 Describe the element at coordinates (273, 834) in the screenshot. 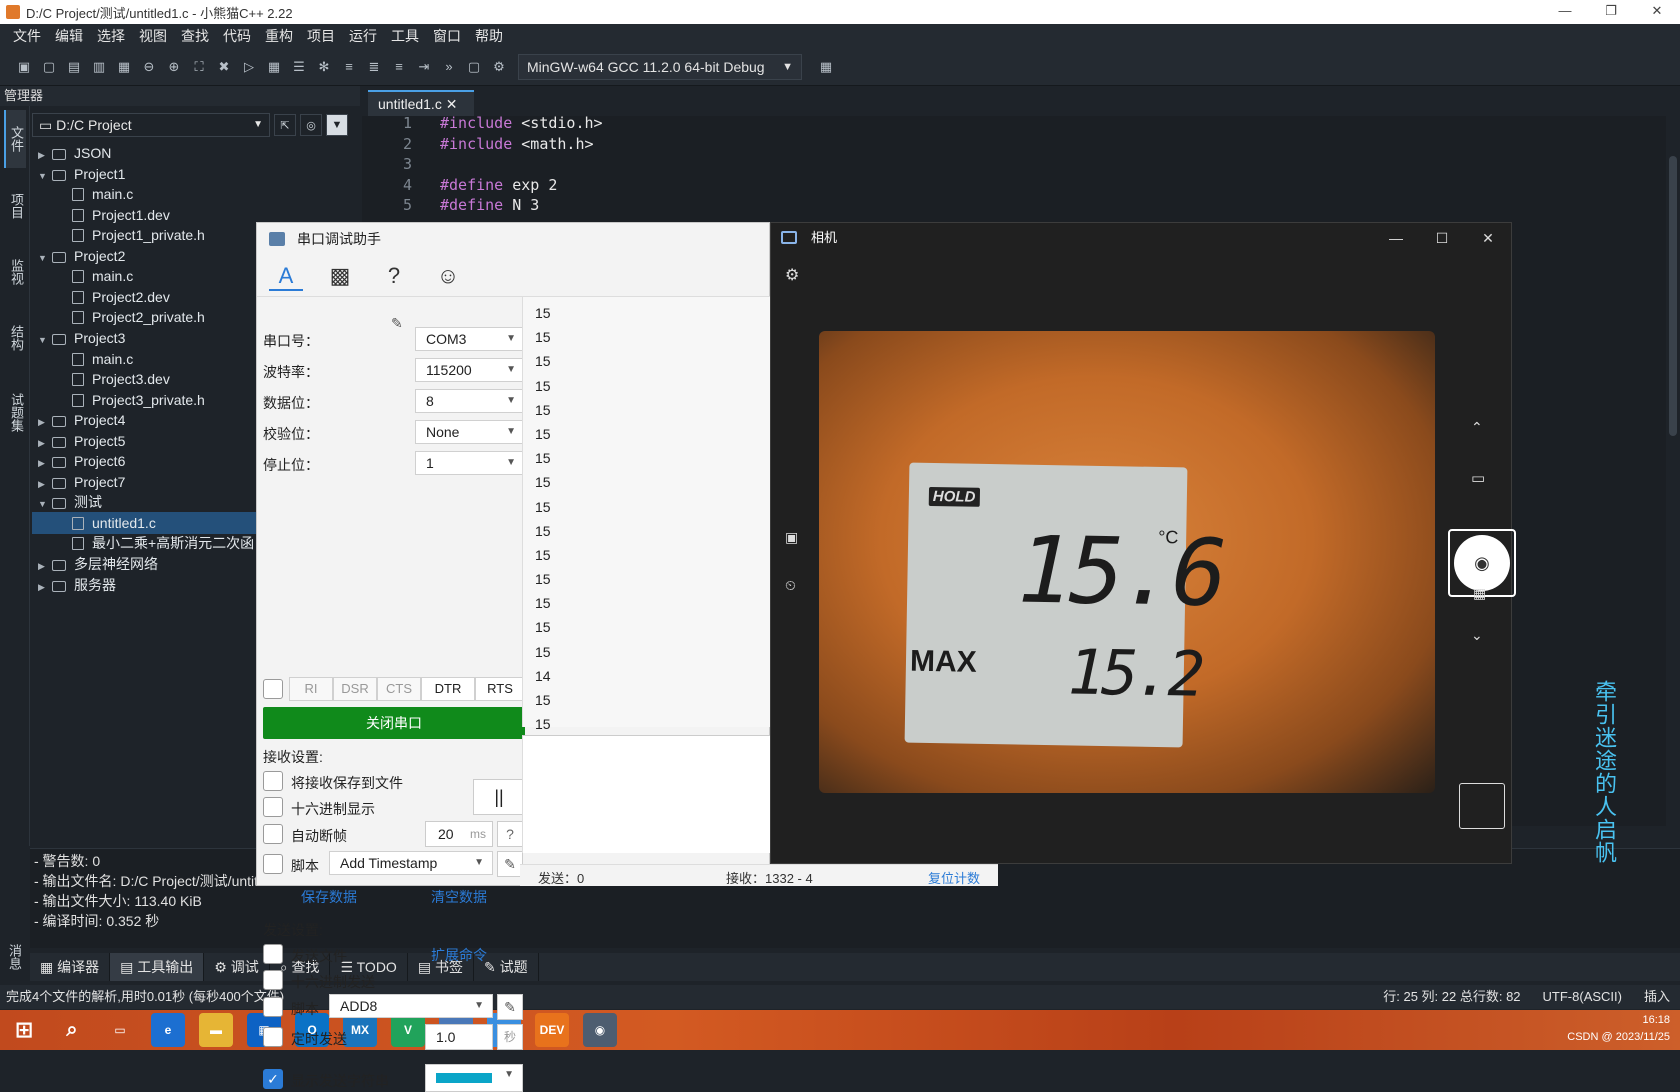

I see `auto-frame-checkbox` at that location.